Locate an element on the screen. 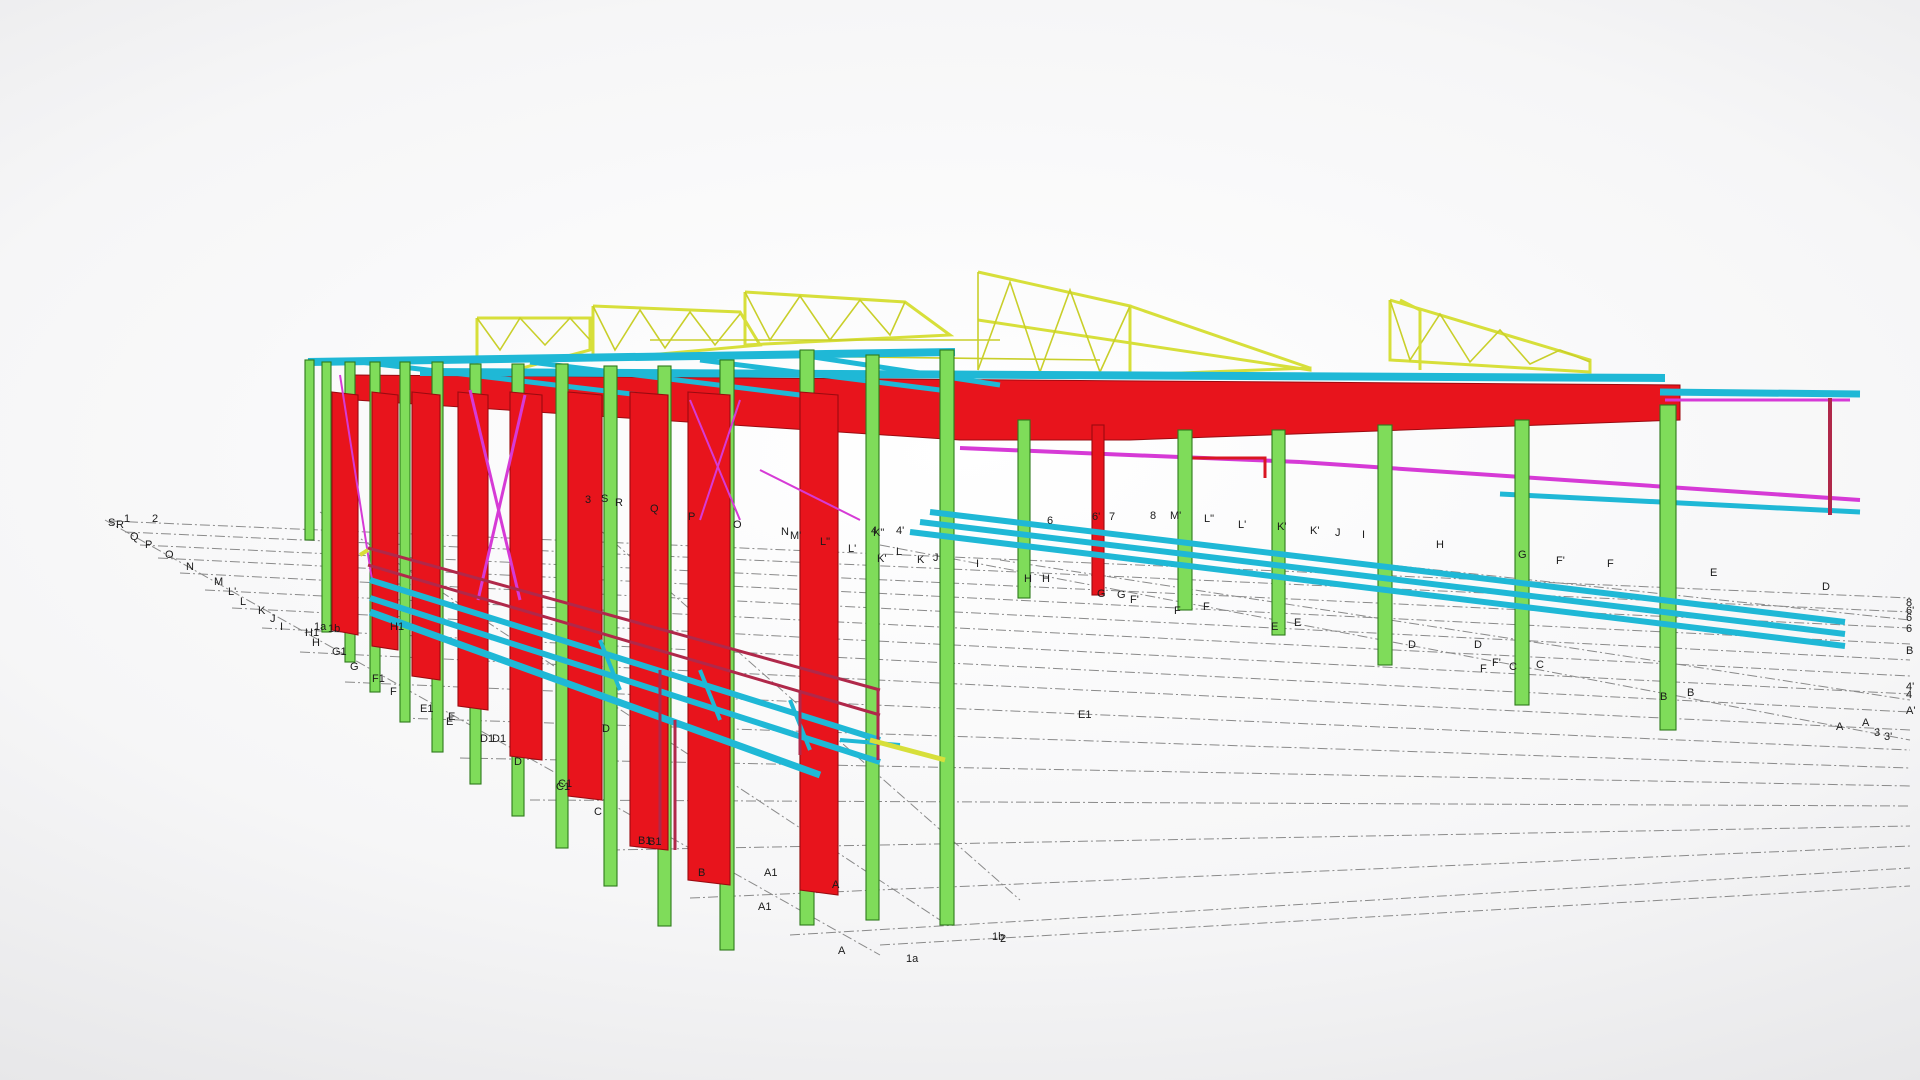 This screenshot has width=1920, height=1080. grid-label: 1 is located at coordinates (127, 519).